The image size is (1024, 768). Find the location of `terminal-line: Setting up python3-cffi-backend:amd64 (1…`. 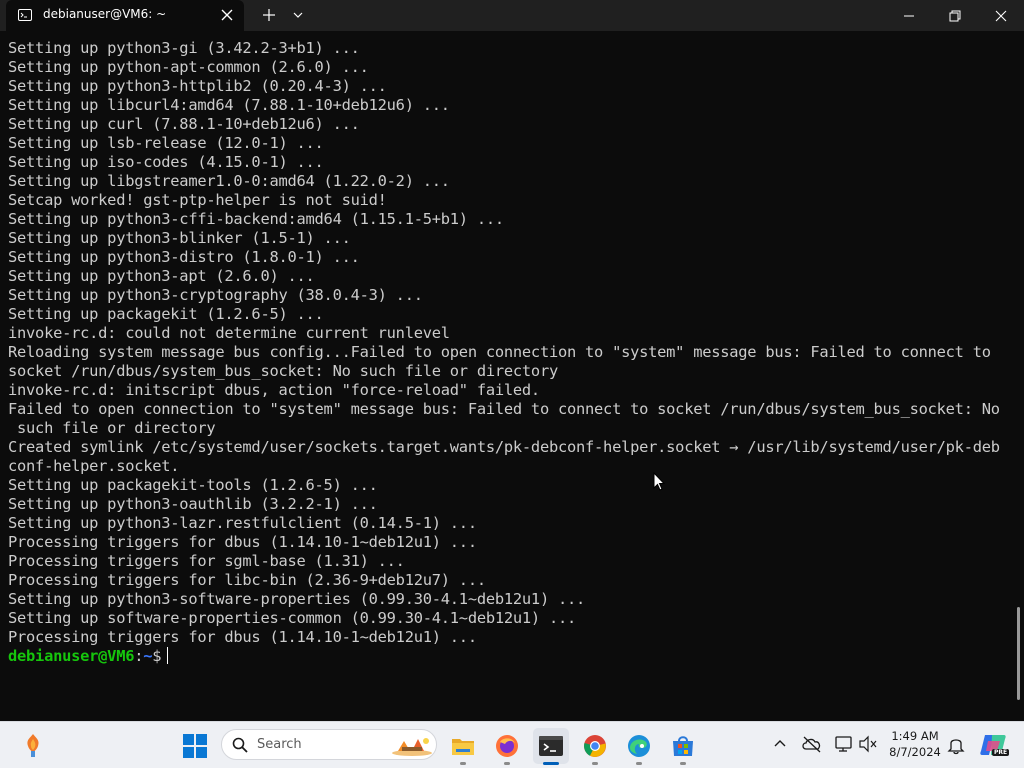

terminal-line: Setting up python3-cffi-backend:amd64 (1… is located at coordinates (256, 219).